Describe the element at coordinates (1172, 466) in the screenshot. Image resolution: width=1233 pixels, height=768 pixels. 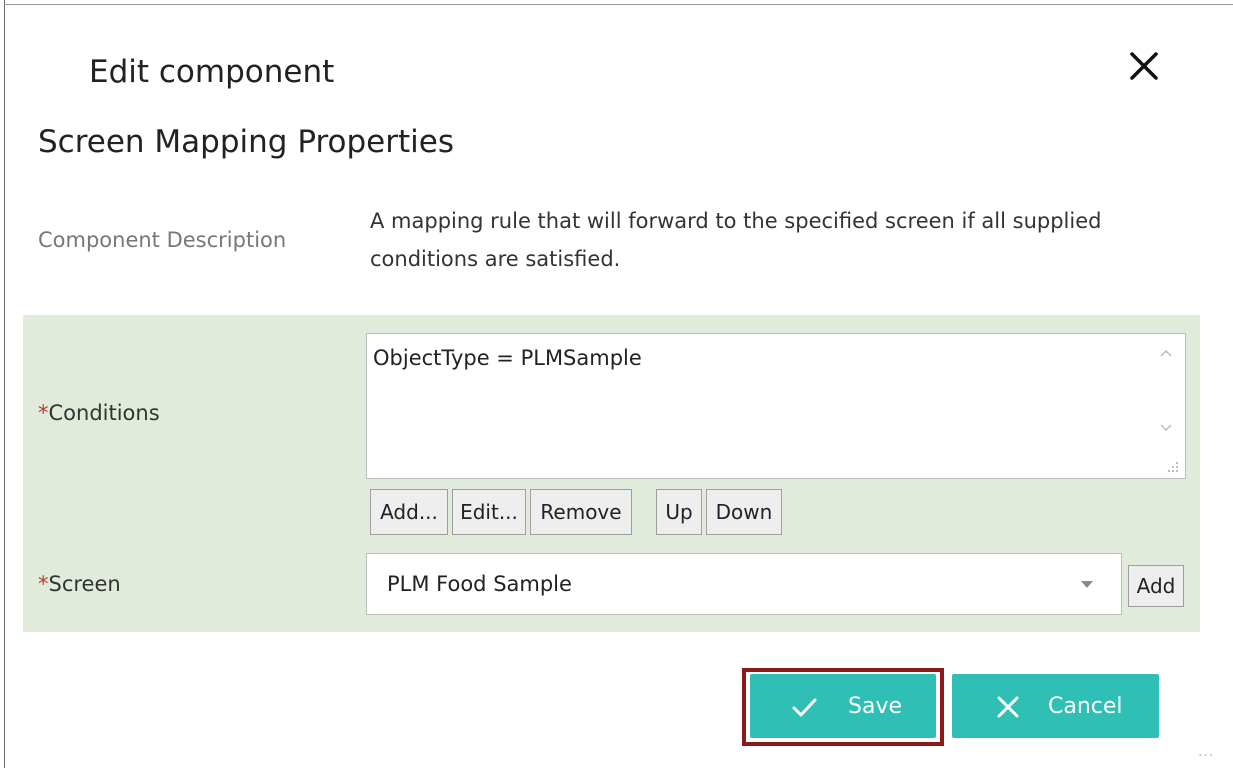
I see `resize-grip-icon` at that location.